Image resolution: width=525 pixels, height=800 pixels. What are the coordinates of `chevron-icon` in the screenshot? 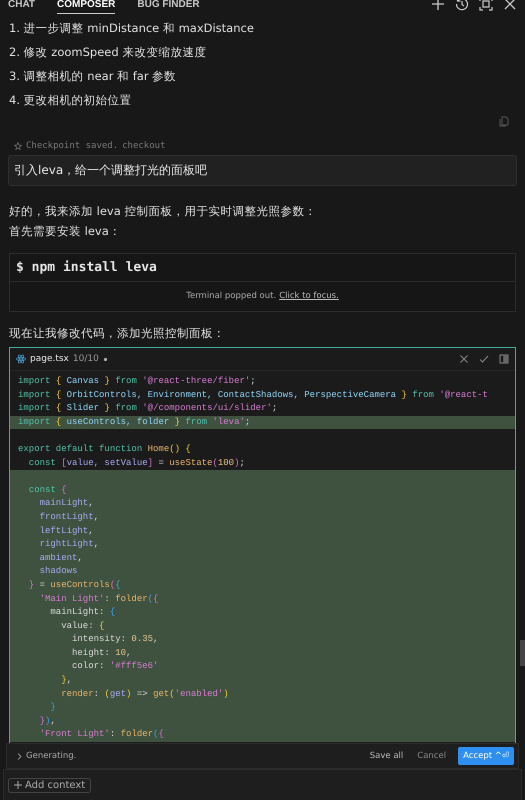 It's located at (19, 756).